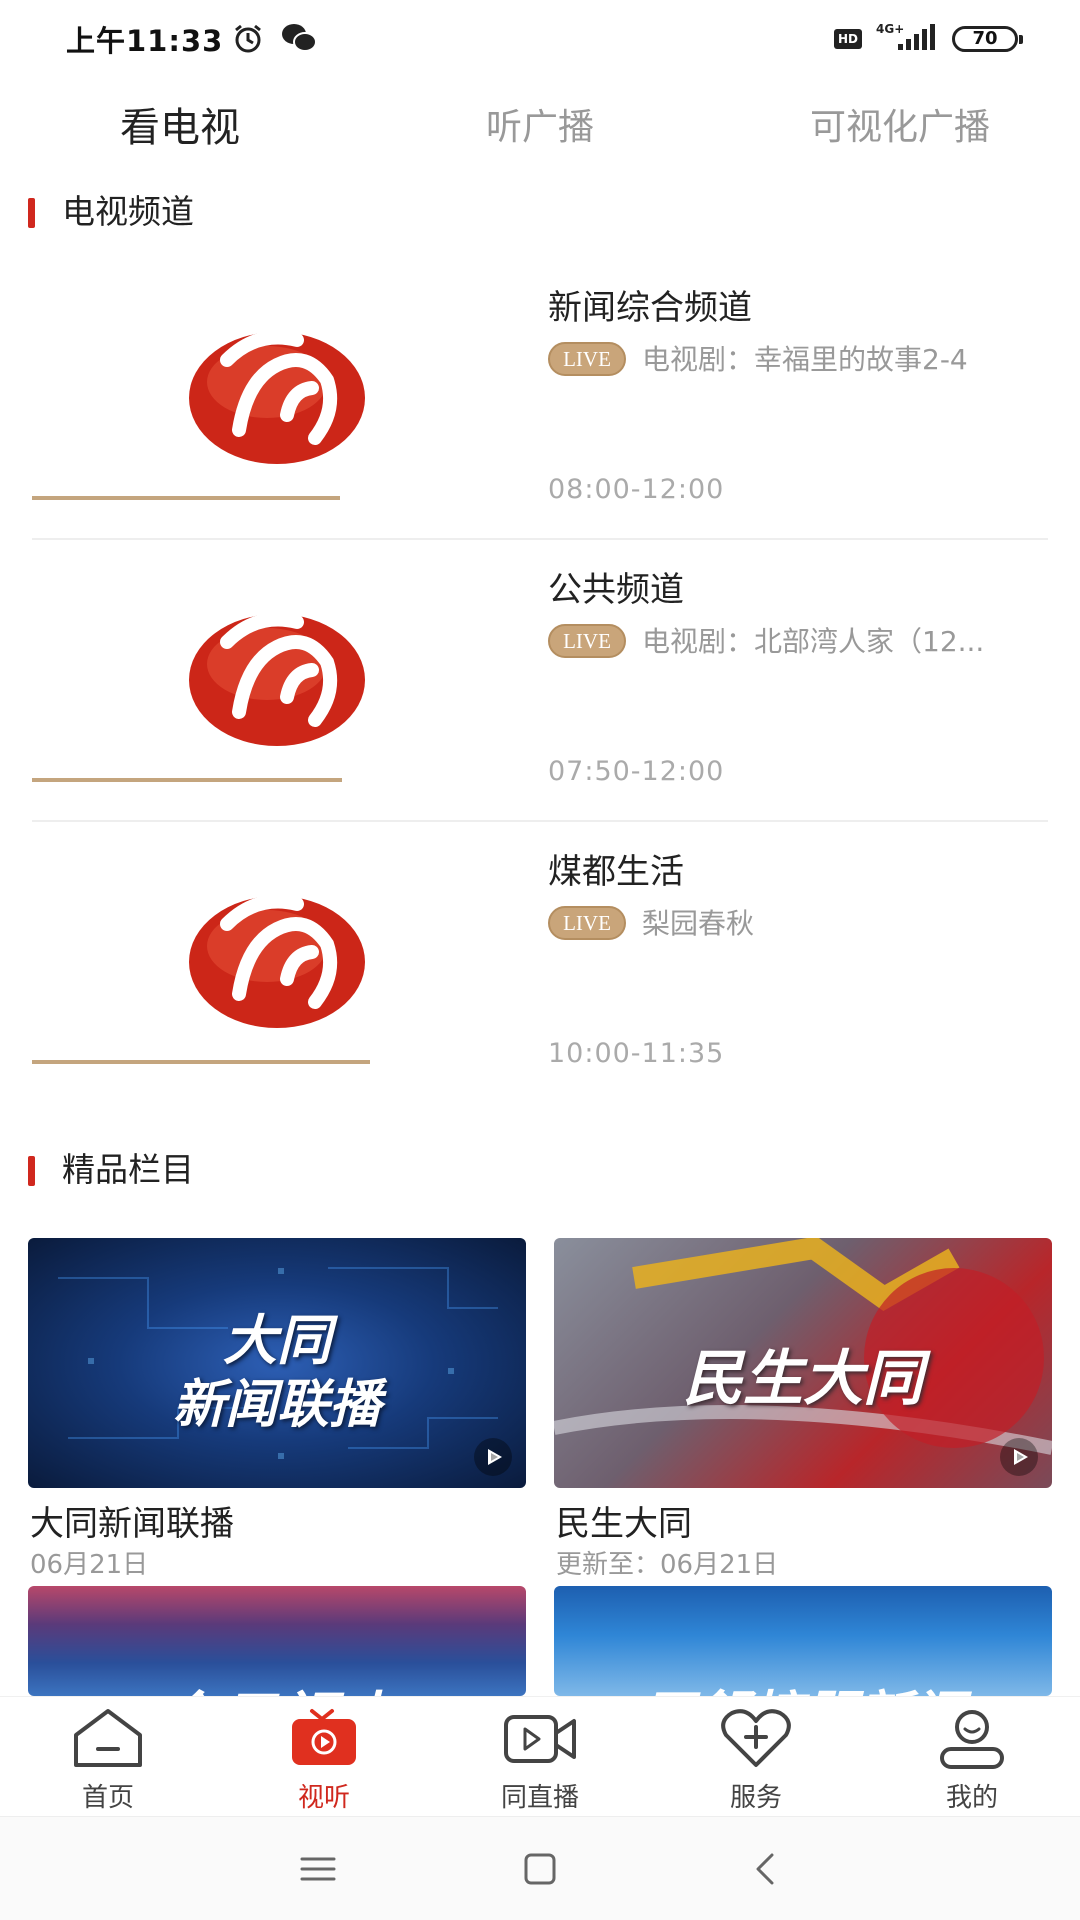 The width and height of the screenshot is (1080, 1920). Describe the element at coordinates (299, 38) in the screenshot. I see `wechat-icon` at that location.